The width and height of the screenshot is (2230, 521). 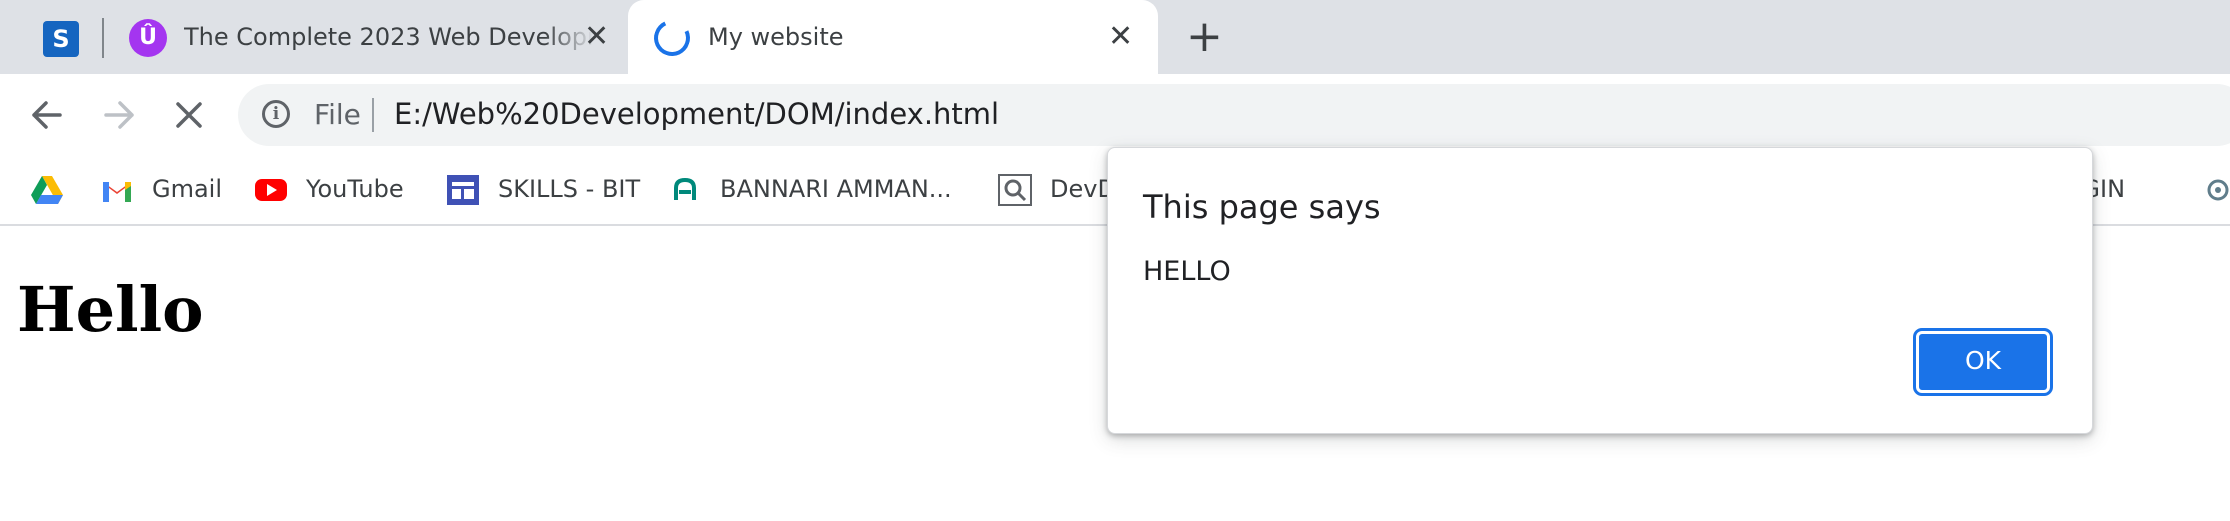 I want to click on tab-my-website: My website ✕, so click(x=893, y=37).